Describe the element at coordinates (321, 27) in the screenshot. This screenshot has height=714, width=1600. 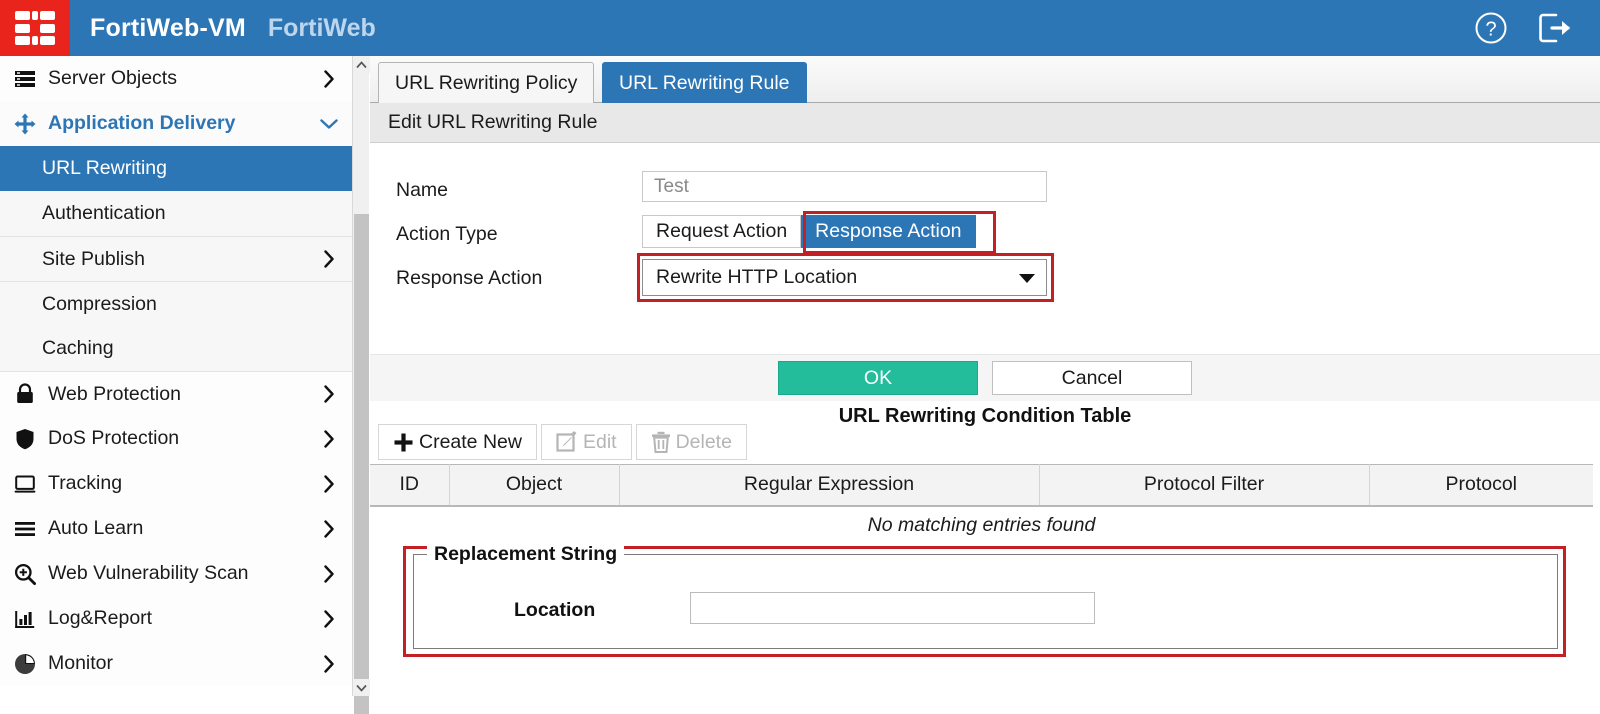
I see `suite-name: FortiWeb` at that location.